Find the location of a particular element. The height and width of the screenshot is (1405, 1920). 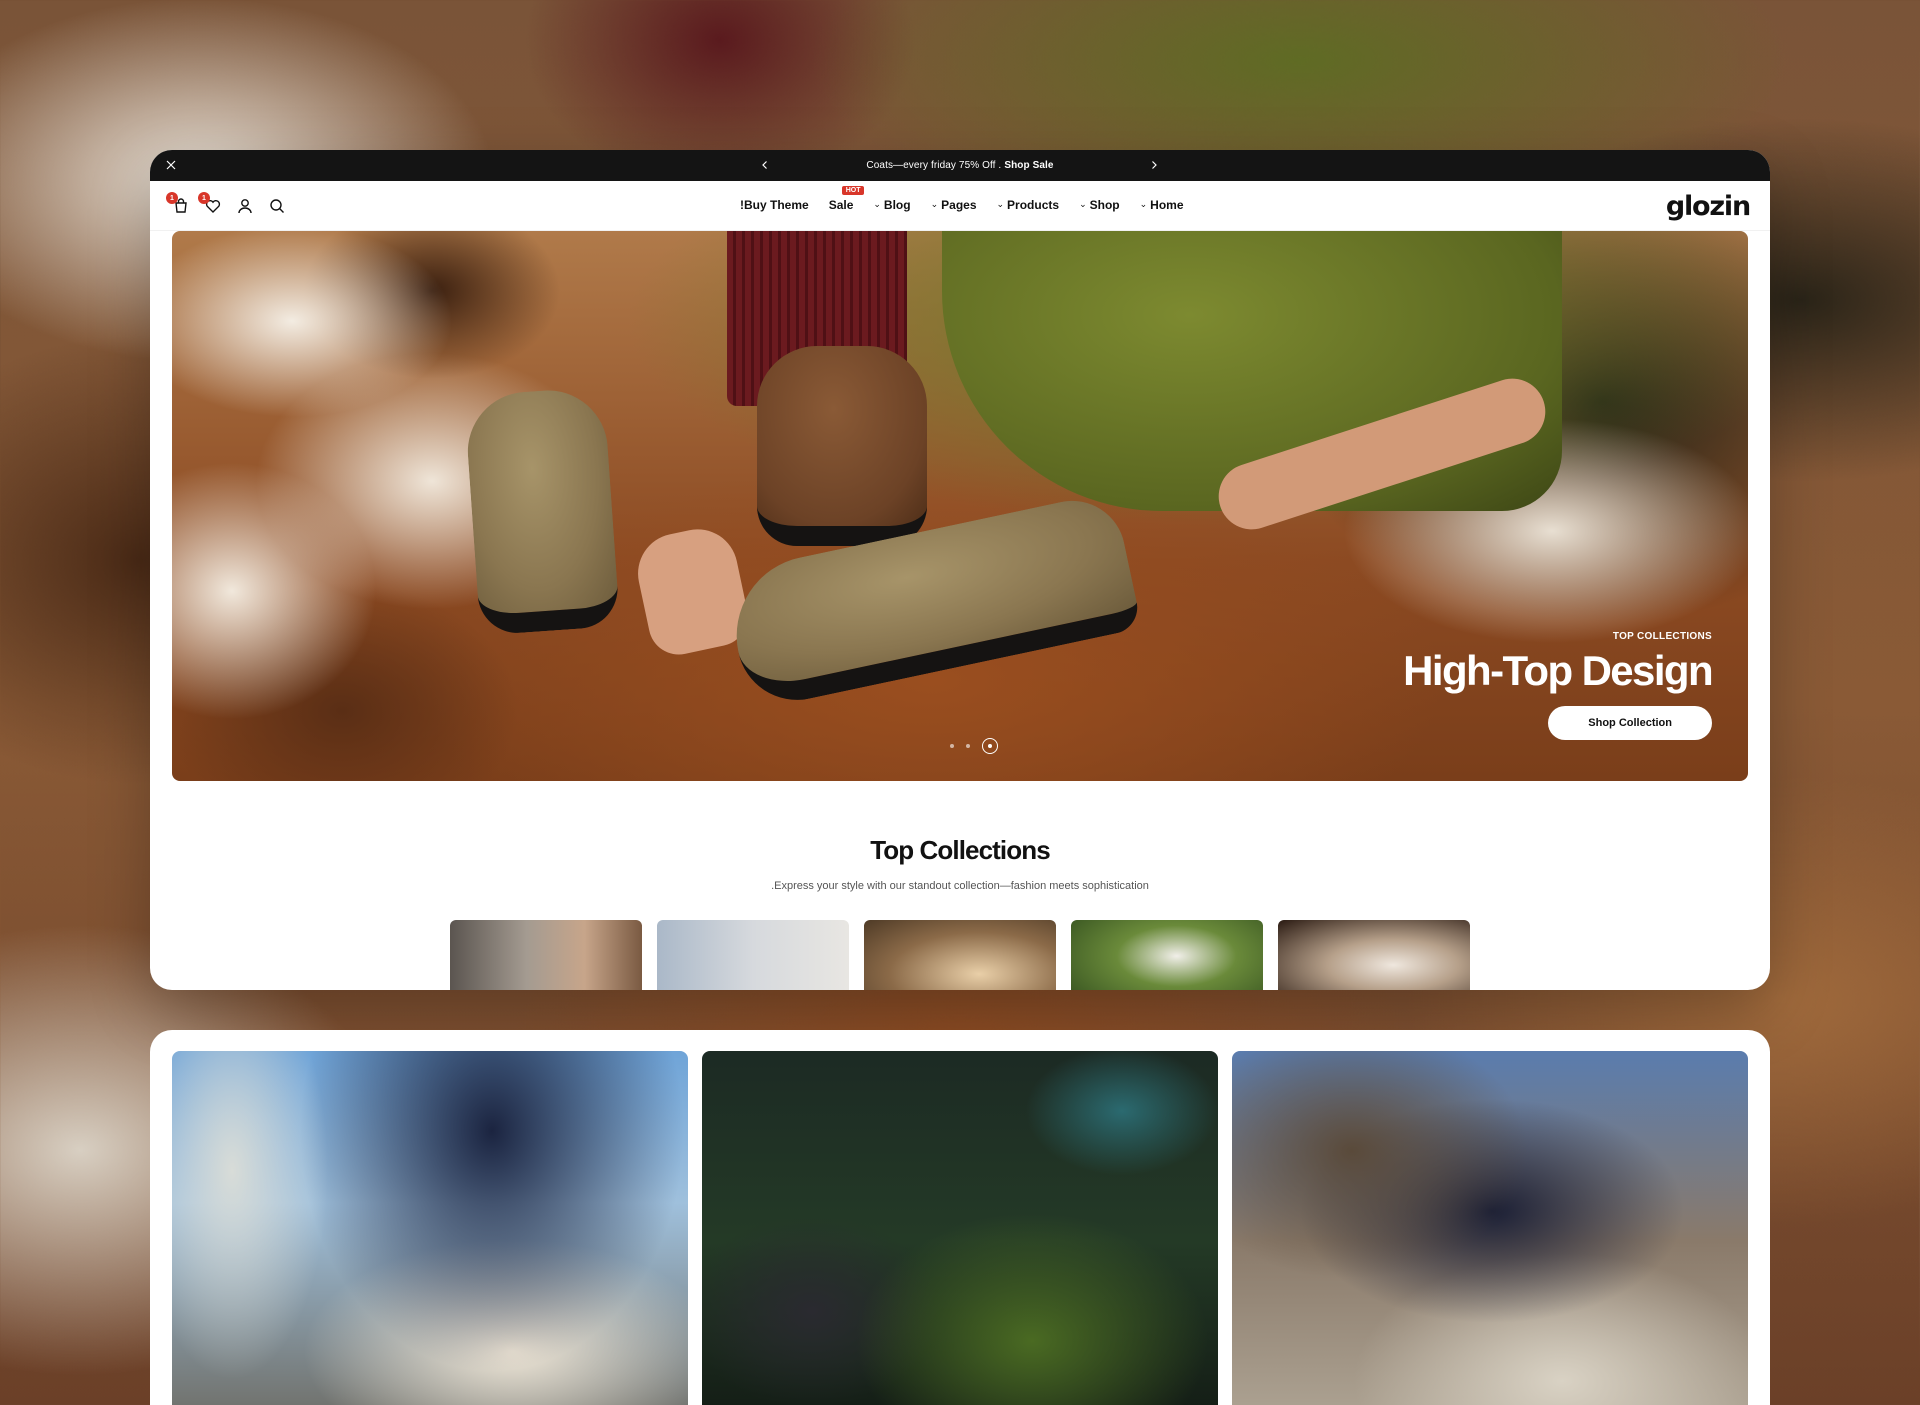

slider-pagination is located at coordinates (974, 746).